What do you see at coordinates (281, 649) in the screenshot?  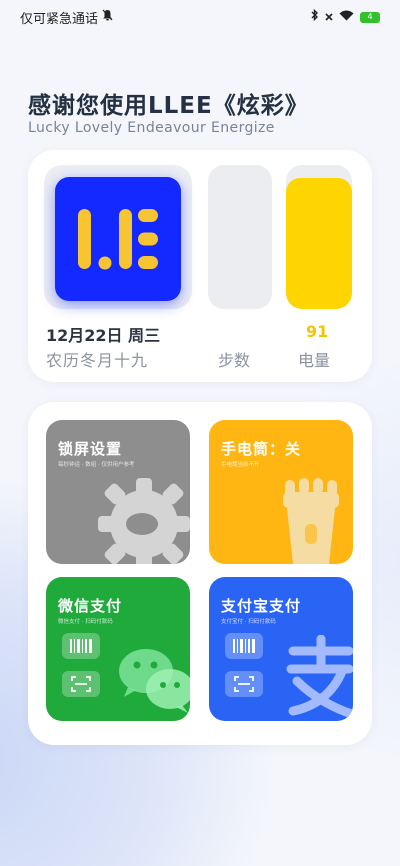 I see `alipay-tile: 支付宝支付 支付宝付 · 扫码付款码` at bounding box center [281, 649].